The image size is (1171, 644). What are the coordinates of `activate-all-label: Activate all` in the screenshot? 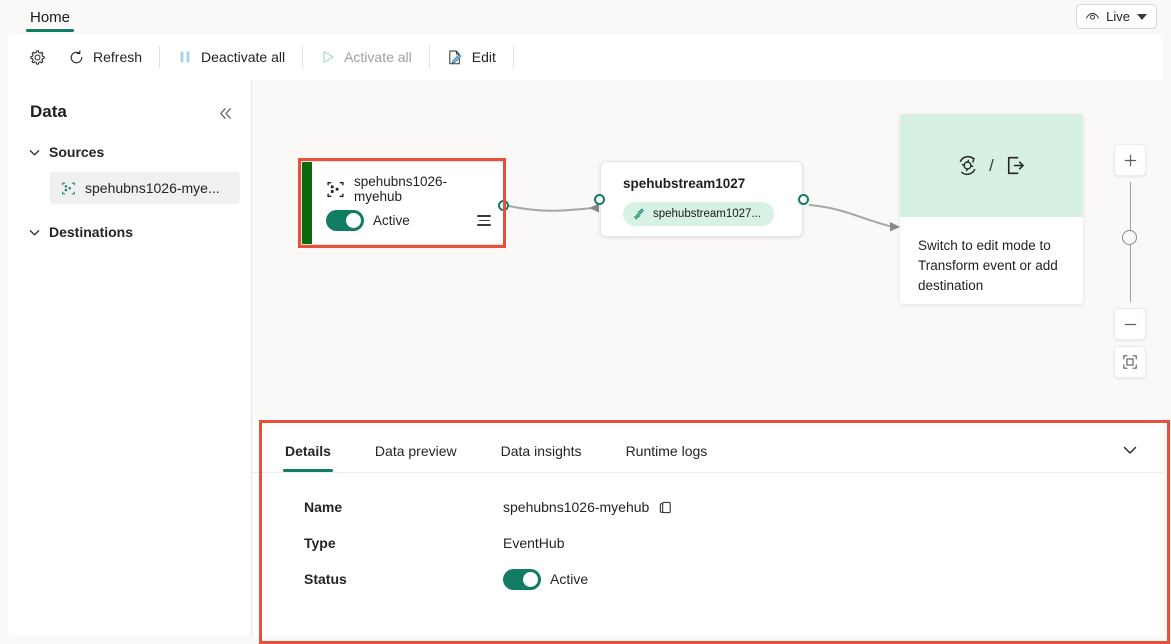 It's located at (378, 57).